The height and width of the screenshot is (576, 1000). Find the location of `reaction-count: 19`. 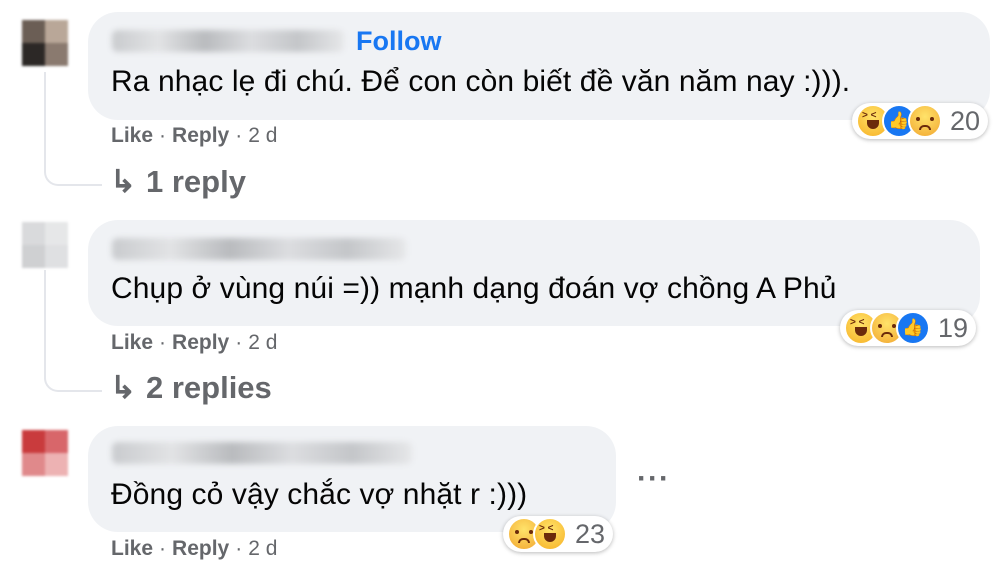

reaction-count: 19 is located at coordinates (953, 327).